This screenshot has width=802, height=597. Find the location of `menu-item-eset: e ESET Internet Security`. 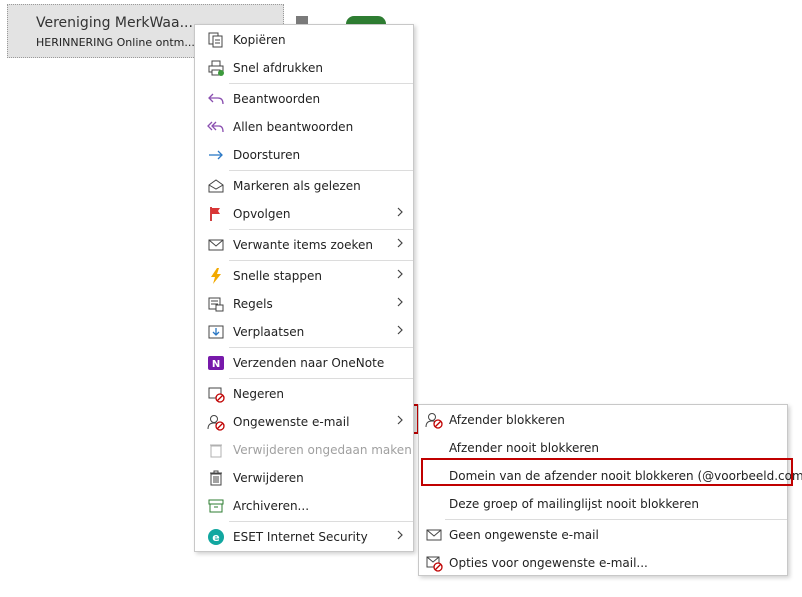

menu-item-eset: e ESET Internet Security is located at coordinates (304, 537).